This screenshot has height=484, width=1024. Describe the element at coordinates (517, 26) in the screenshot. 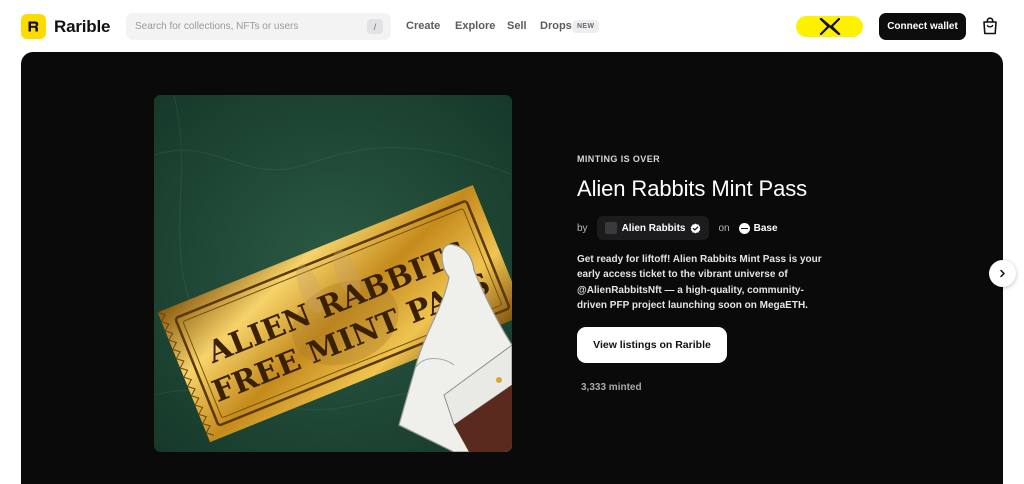

I see `nav-sell: Sell` at that location.